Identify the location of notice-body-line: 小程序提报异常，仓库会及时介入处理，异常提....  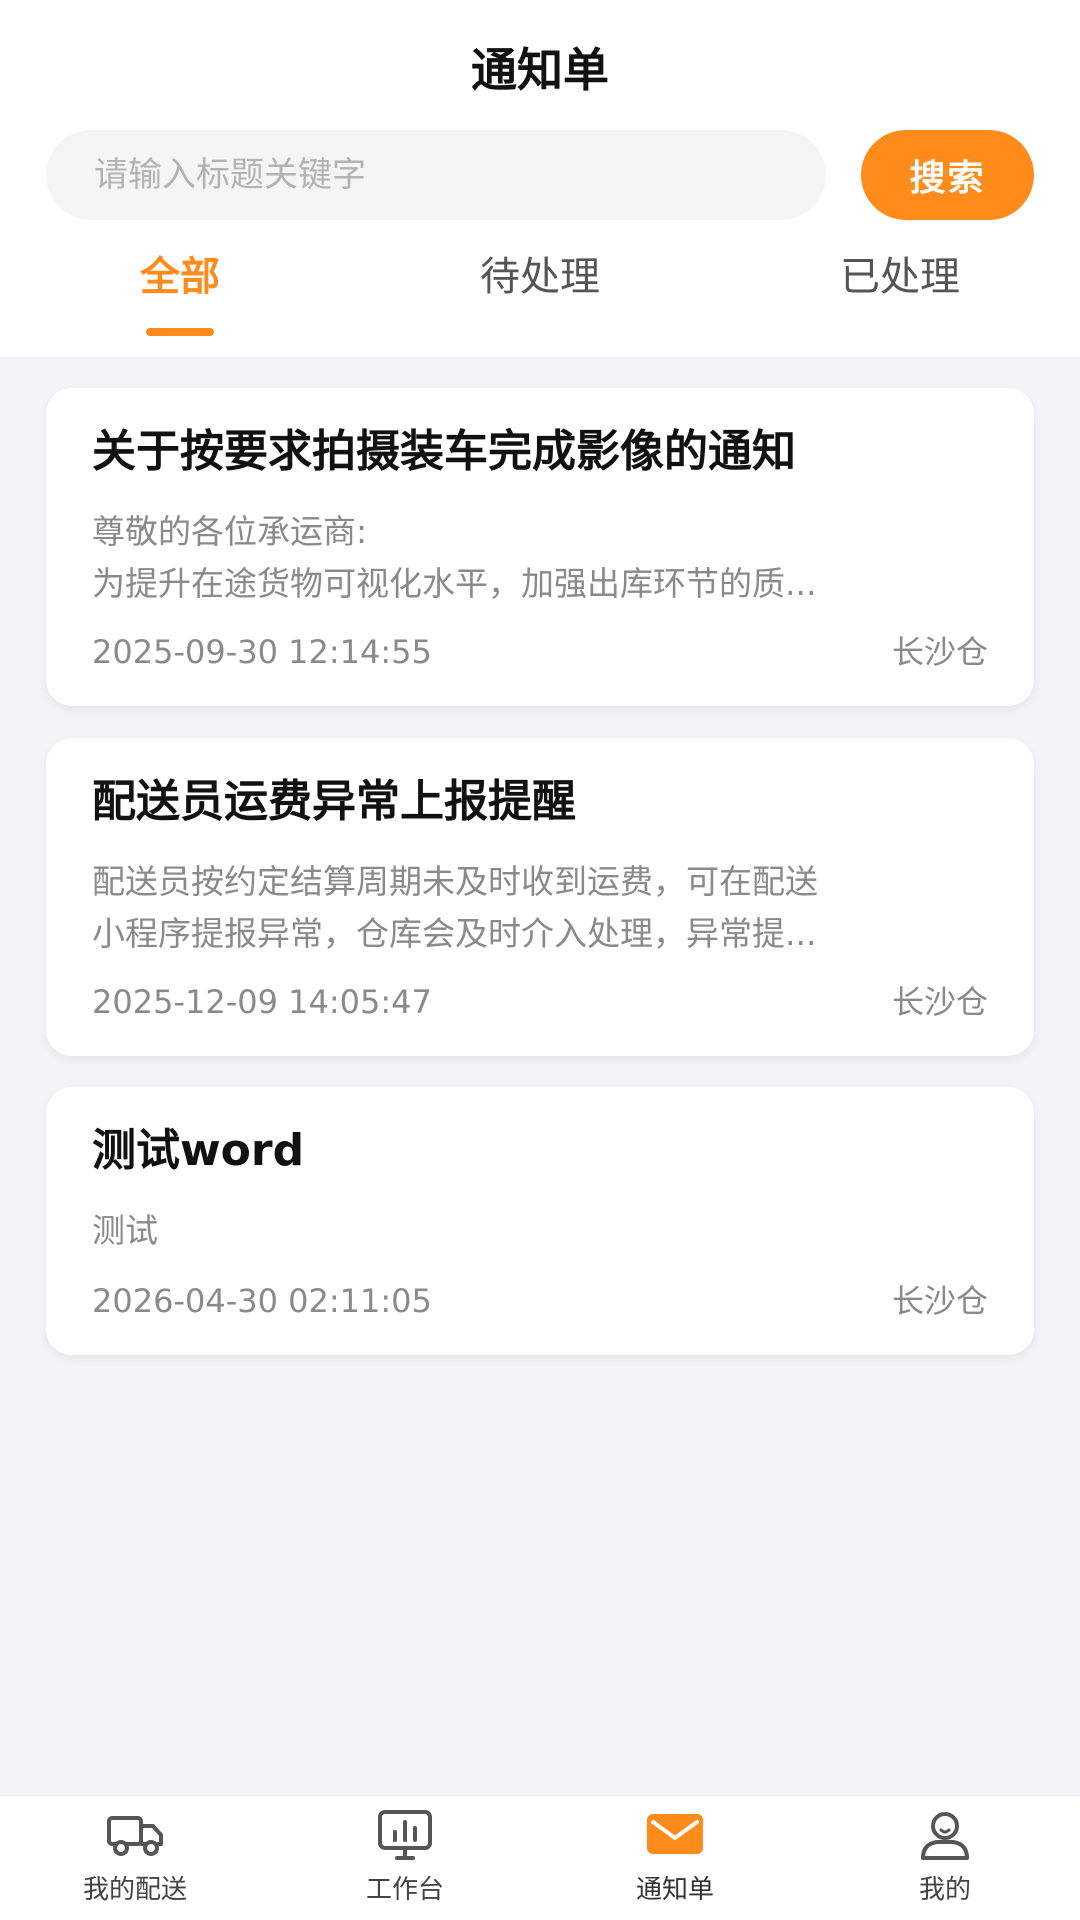
(454, 933).